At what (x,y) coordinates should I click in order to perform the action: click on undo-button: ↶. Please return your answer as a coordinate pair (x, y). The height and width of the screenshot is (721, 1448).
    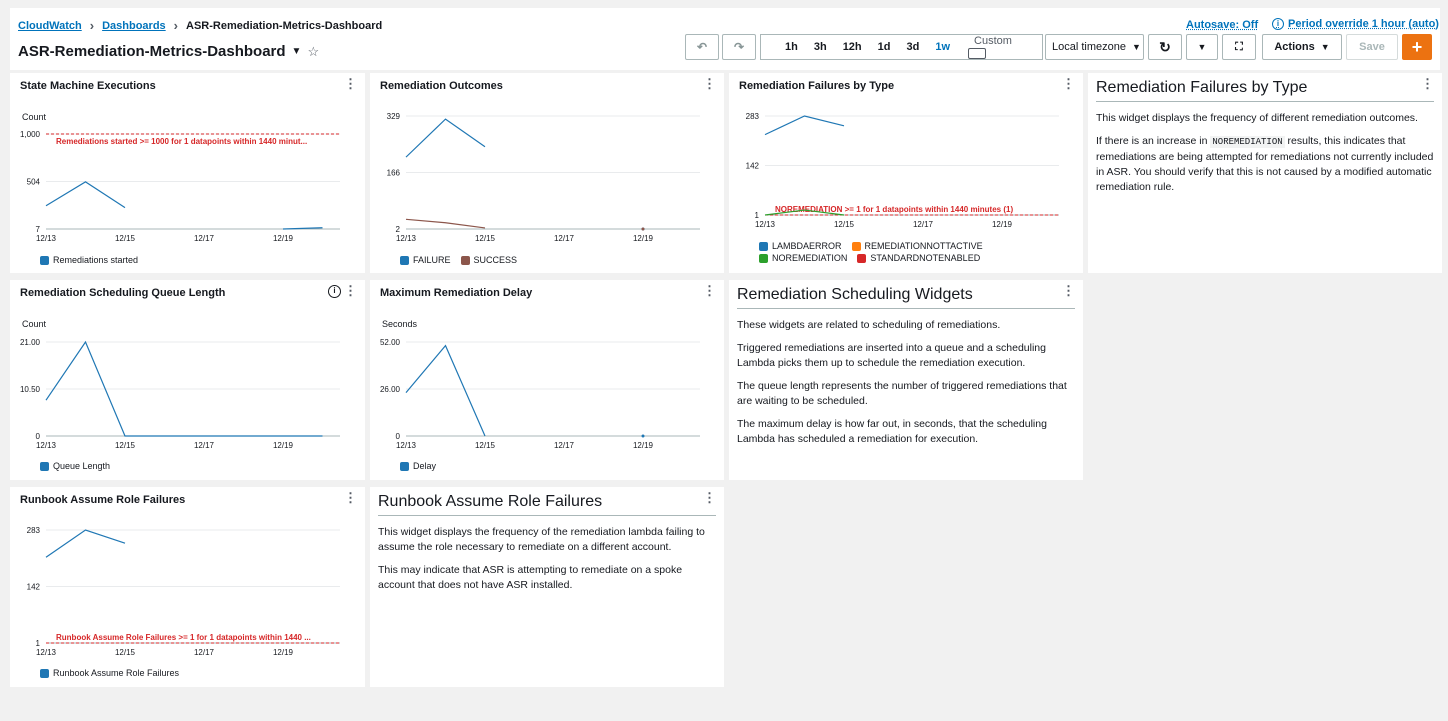
    Looking at the image, I should click on (702, 47).